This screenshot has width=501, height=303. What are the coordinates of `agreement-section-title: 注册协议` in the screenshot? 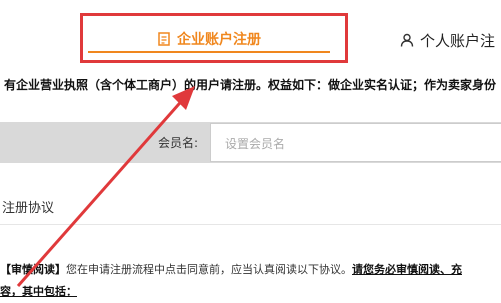 It's located at (28, 208).